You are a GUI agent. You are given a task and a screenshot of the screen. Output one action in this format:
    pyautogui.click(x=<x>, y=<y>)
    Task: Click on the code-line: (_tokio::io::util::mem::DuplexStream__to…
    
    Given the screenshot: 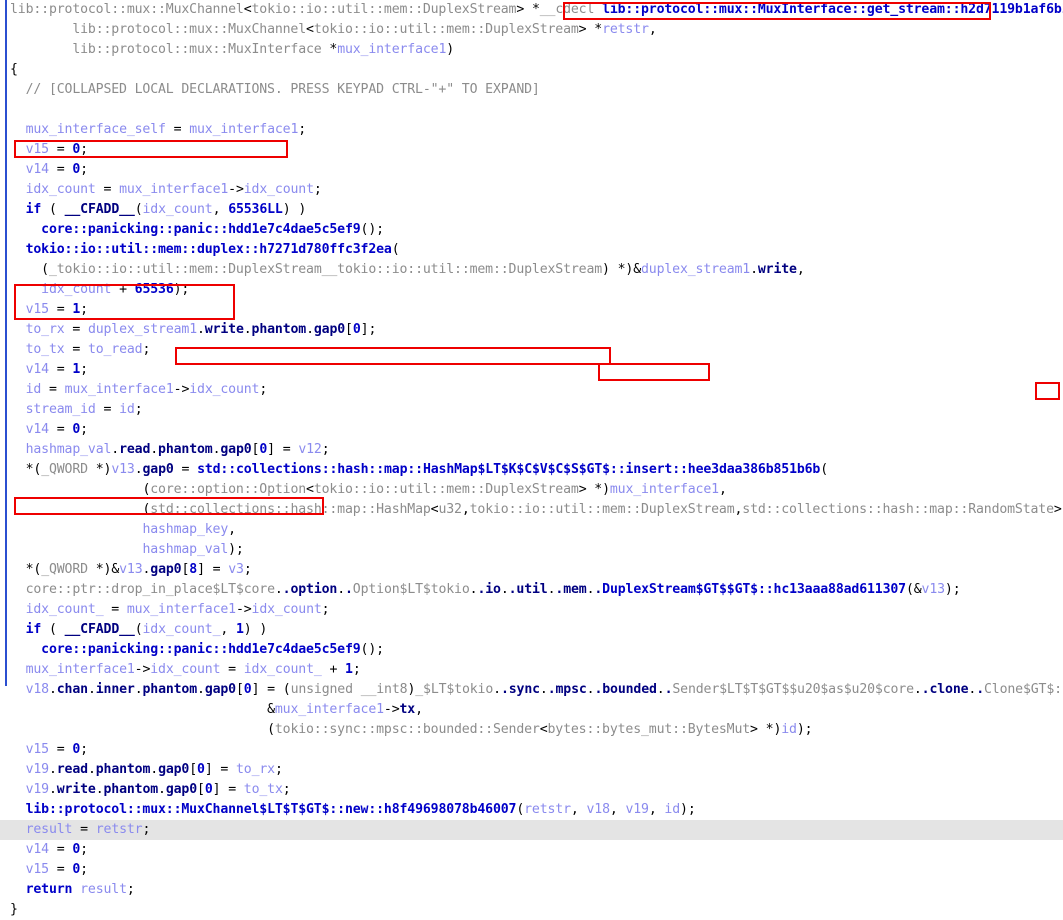 What is the action you would take?
    pyautogui.click(x=531, y=270)
    